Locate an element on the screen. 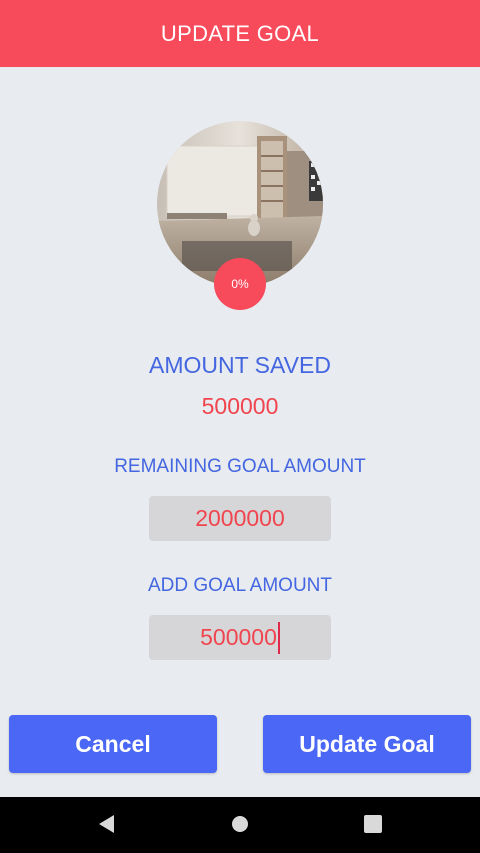  add-goal-amount-input: 500000 is located at coordinates (240, 637).